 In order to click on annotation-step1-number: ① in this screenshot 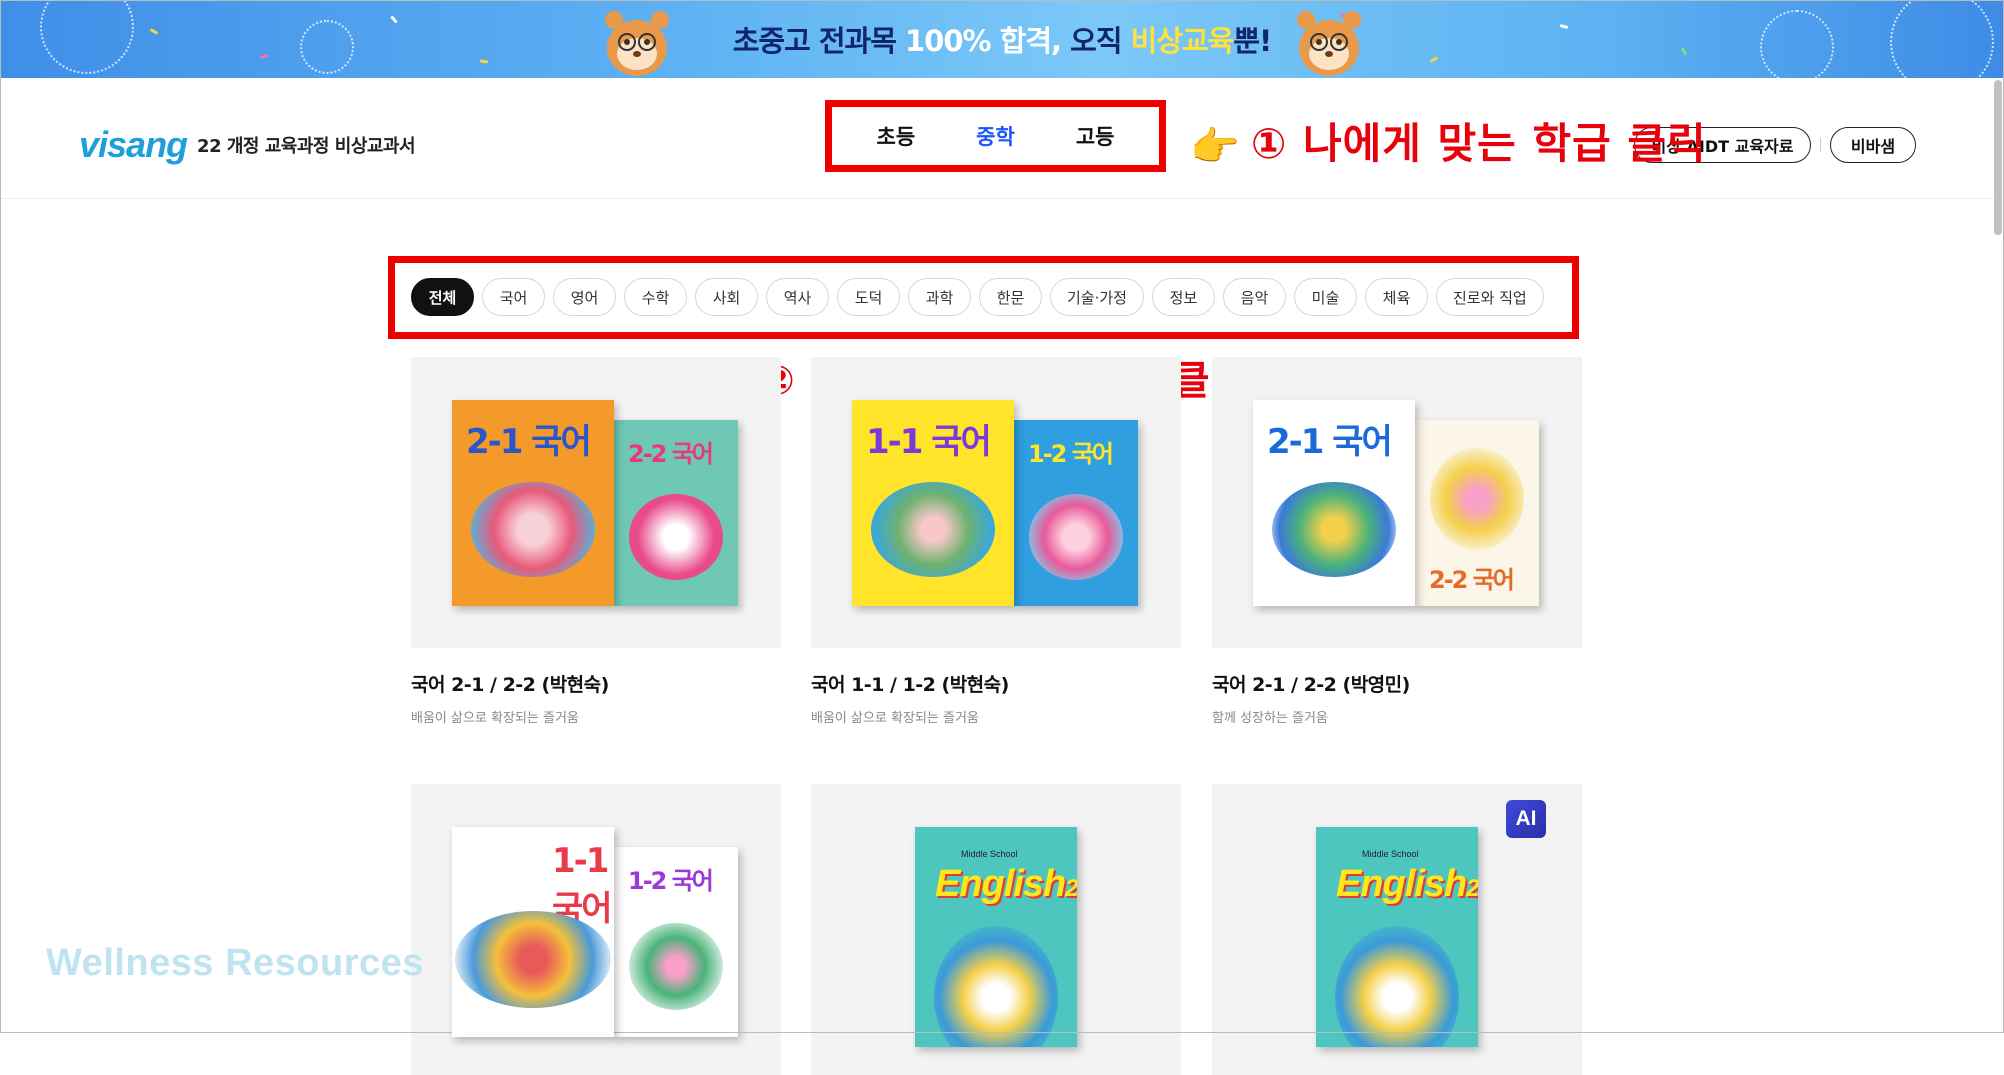, I will do `click(1269, 143)`.